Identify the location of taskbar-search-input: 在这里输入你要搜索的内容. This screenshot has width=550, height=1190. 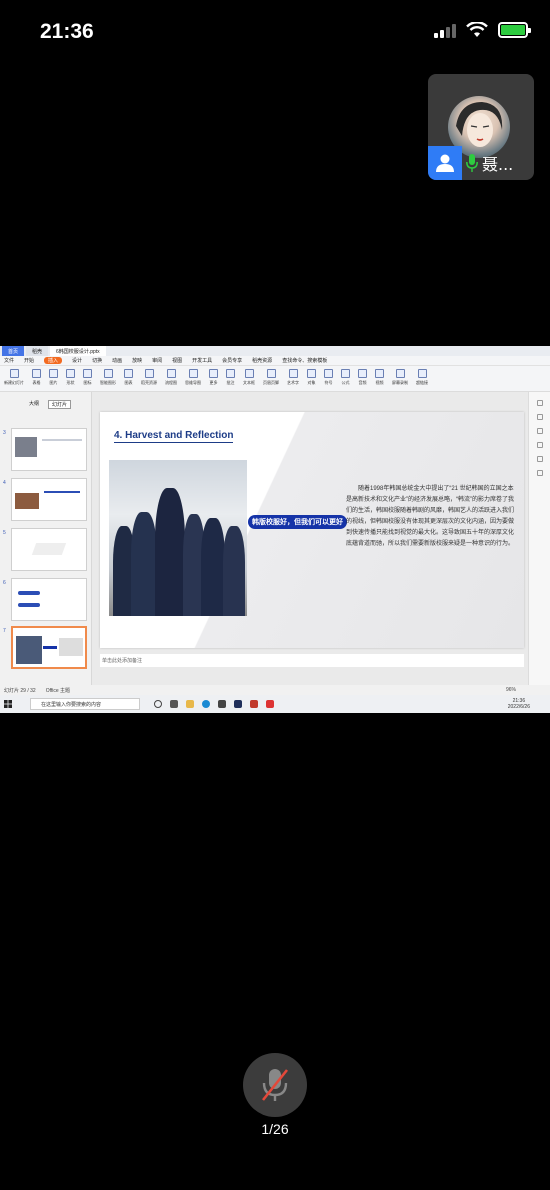
(85, 704).